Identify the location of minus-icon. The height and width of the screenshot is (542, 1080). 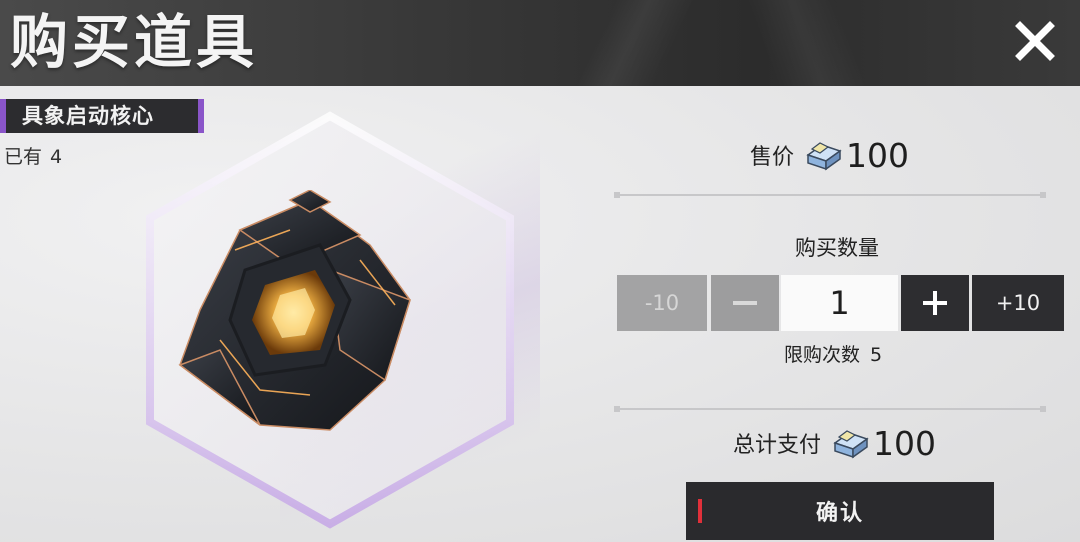
(745, 303).